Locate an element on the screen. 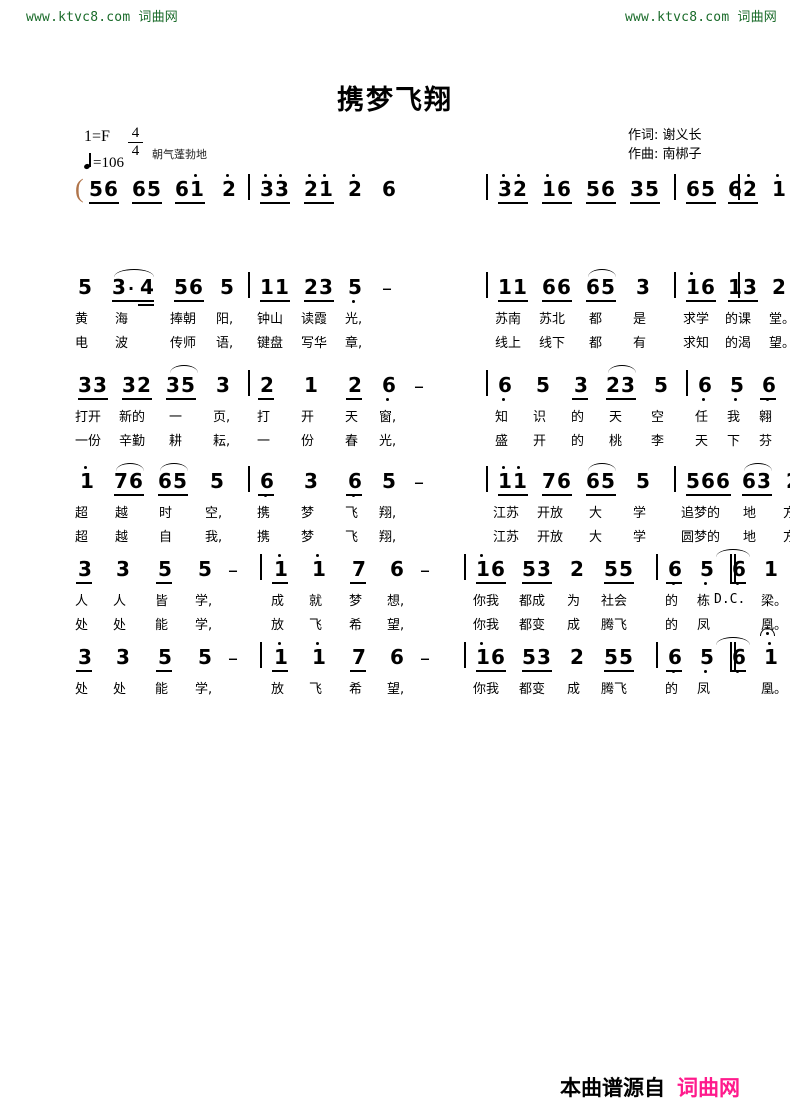 The width and height of the screenshot is (790, 1119). lyric-syllable: 皆 is located at coordinates (162, 601).